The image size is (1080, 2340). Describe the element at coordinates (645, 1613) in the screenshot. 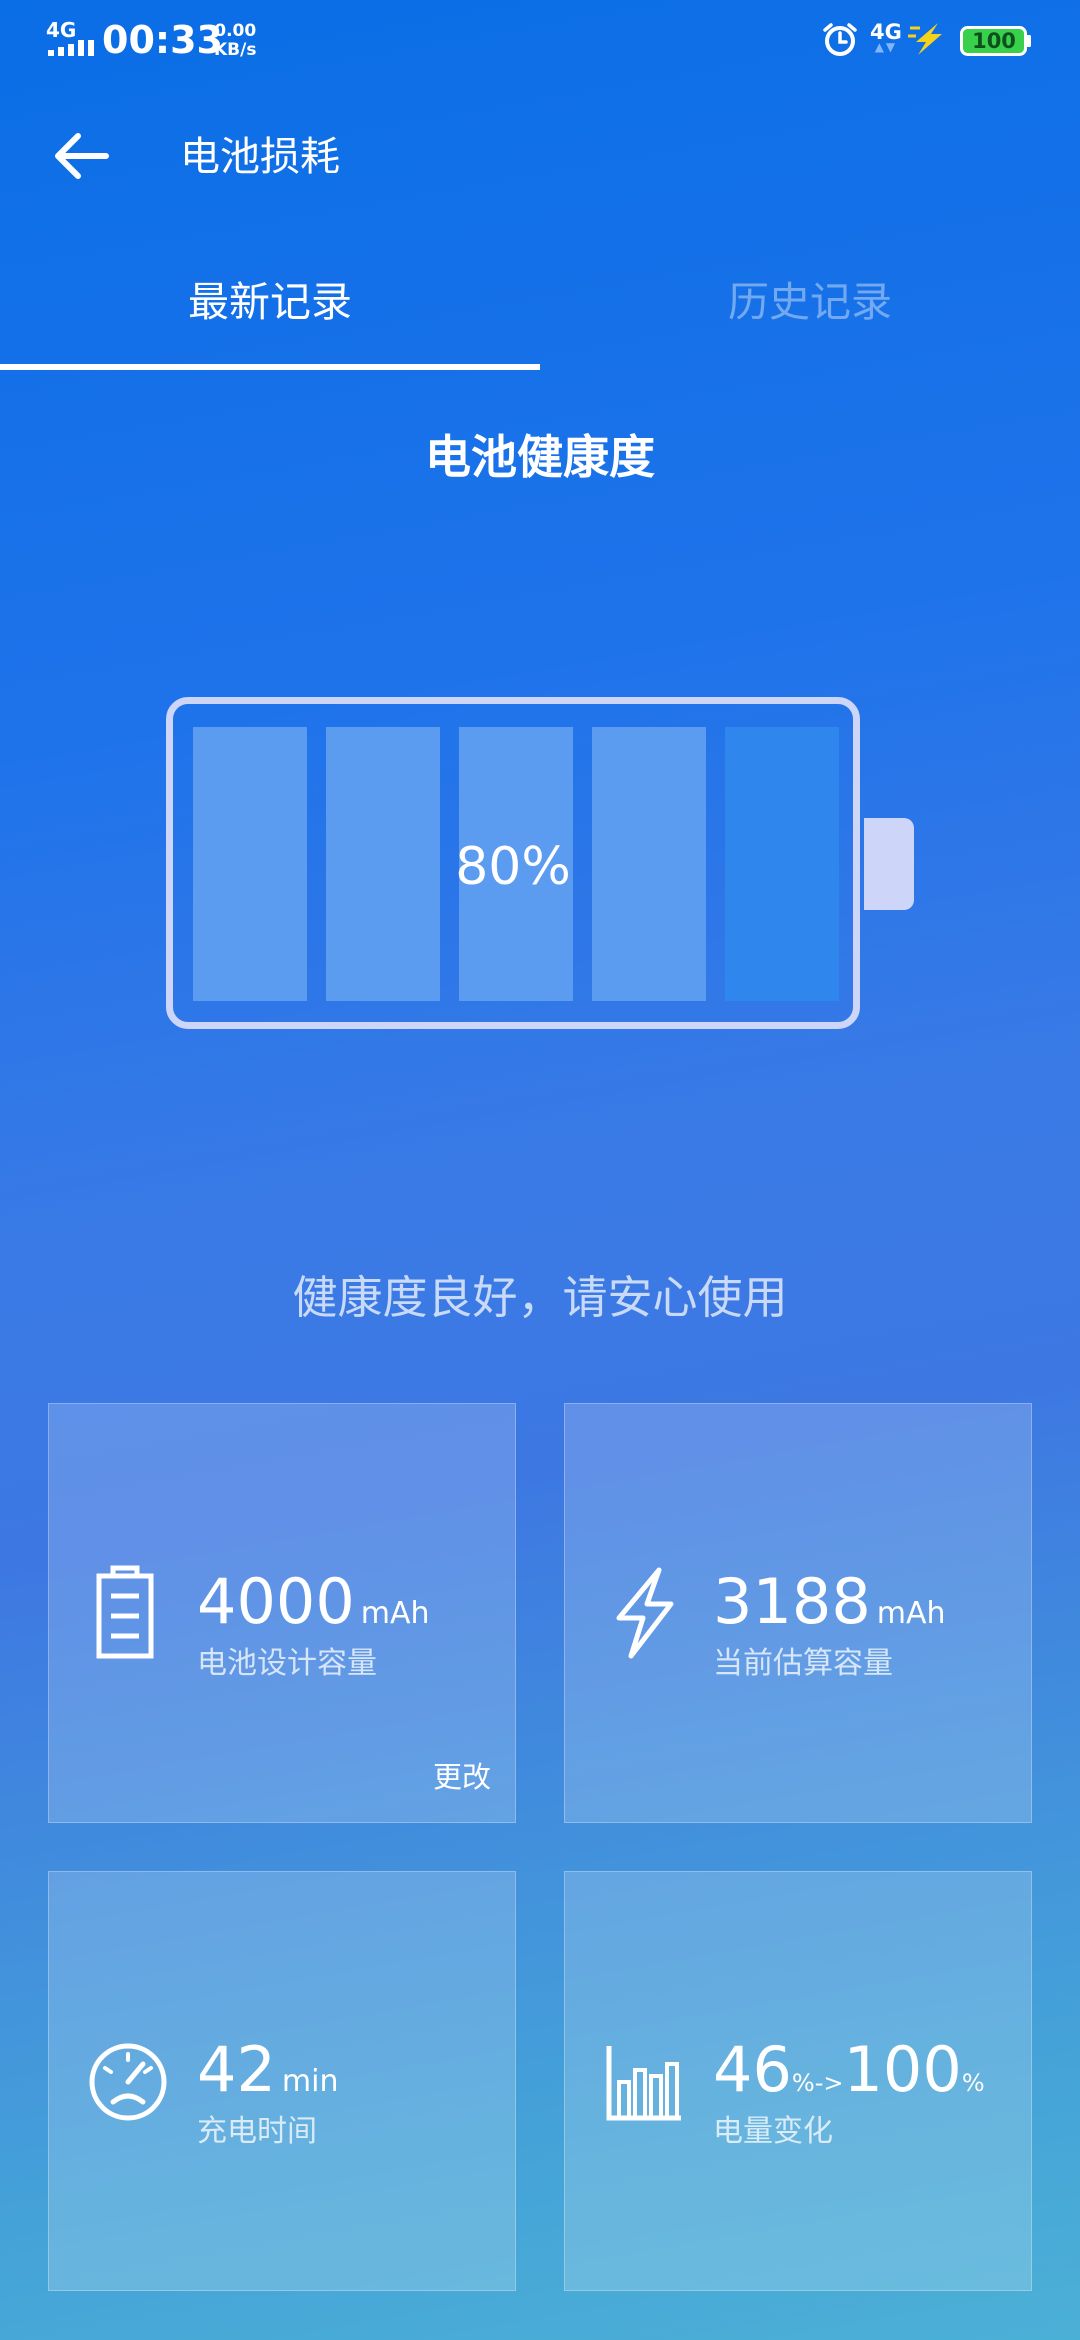

I see `lightning-icon` at that location.